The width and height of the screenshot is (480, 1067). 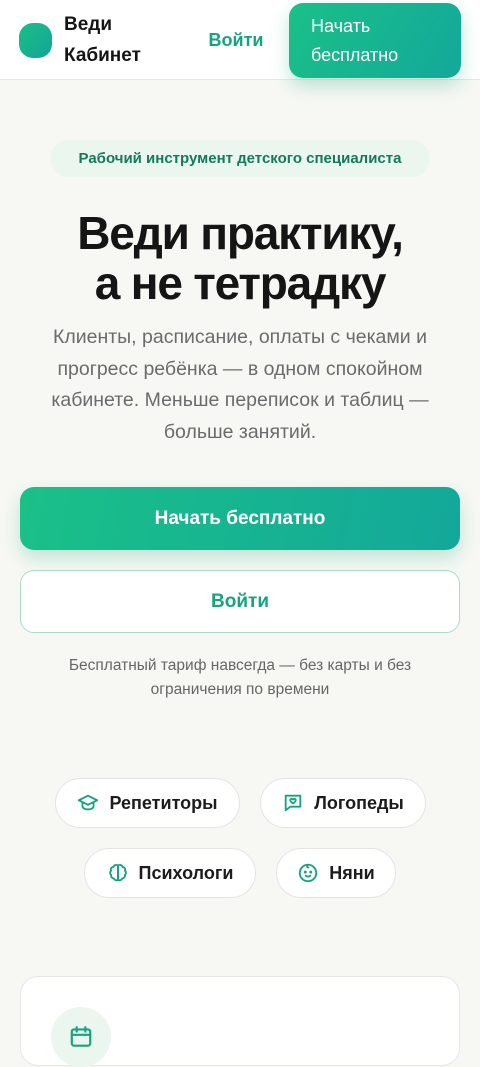 I want to click on audience-chip-speech-therapists: Логопеды, so click(x=343, y=803).